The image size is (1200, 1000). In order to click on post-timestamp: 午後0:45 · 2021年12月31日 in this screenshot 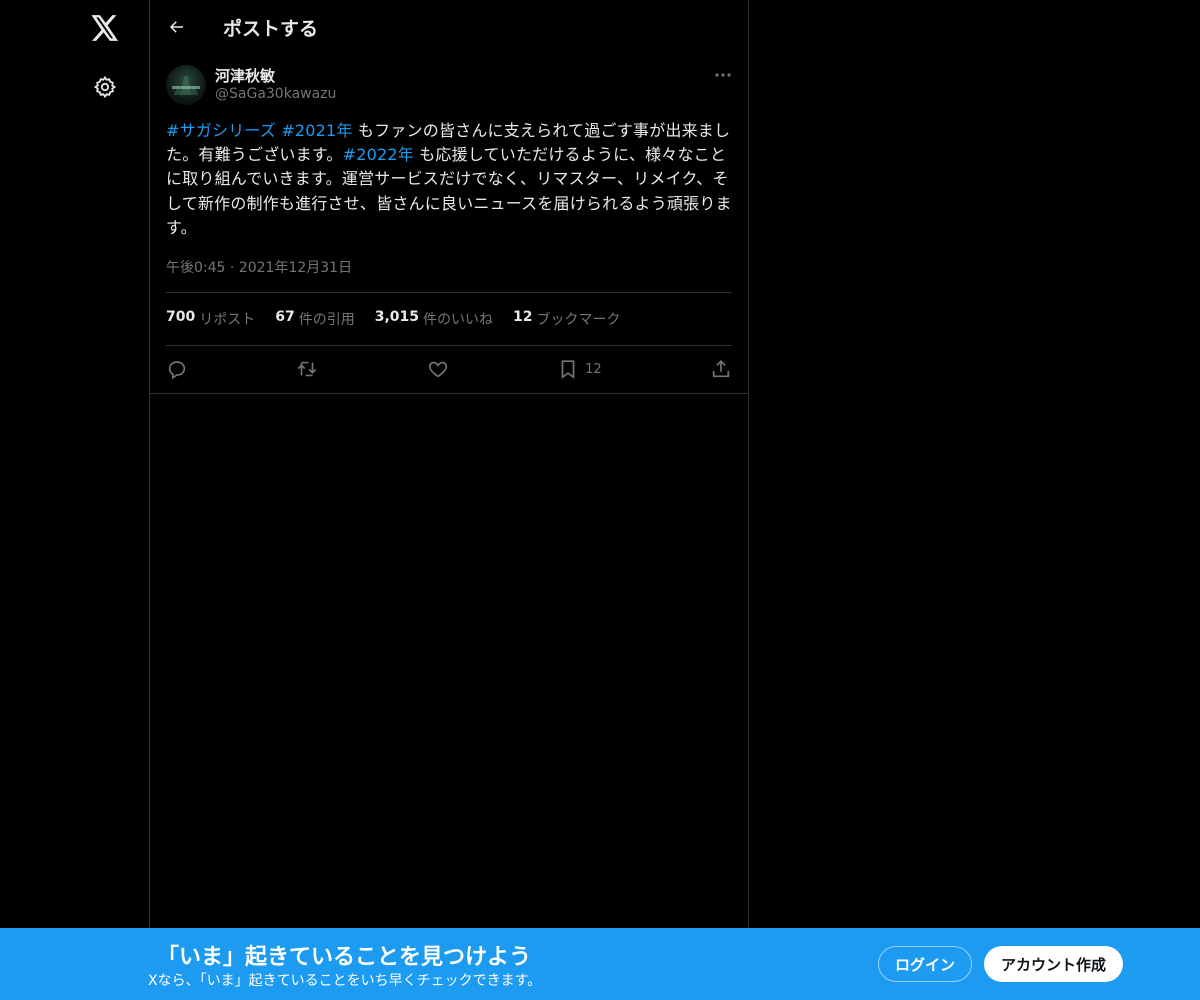, I will do `click(259, 267)`.